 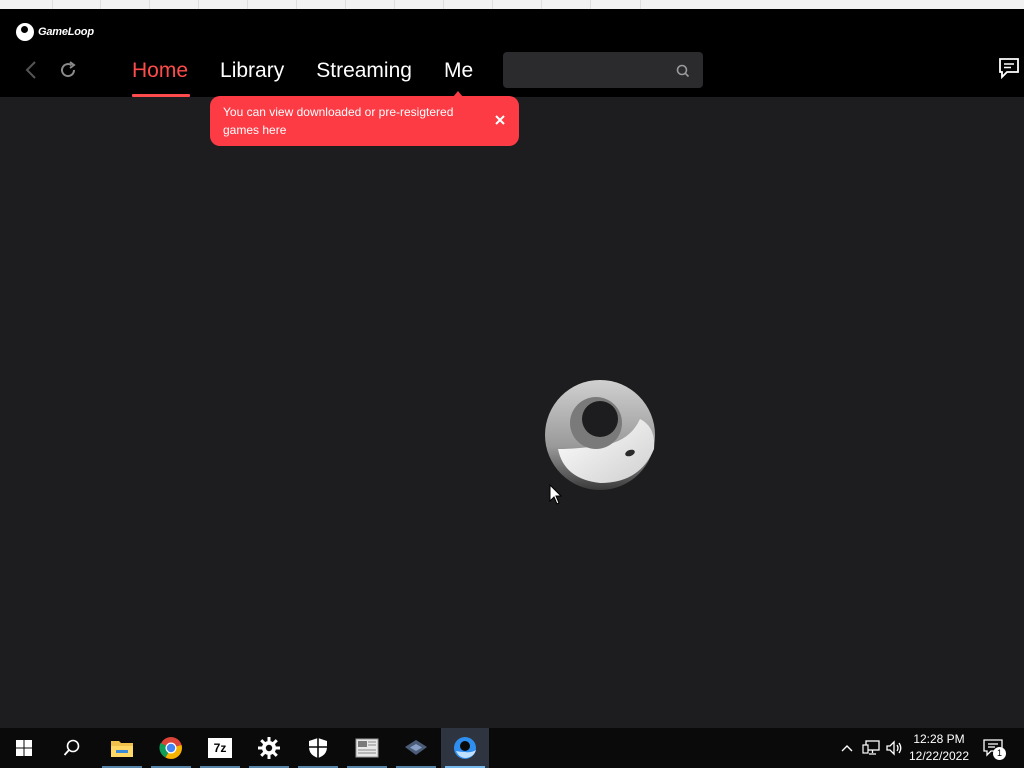 I want to click on gameloop-logo-icon, so click(x=25, y=32).